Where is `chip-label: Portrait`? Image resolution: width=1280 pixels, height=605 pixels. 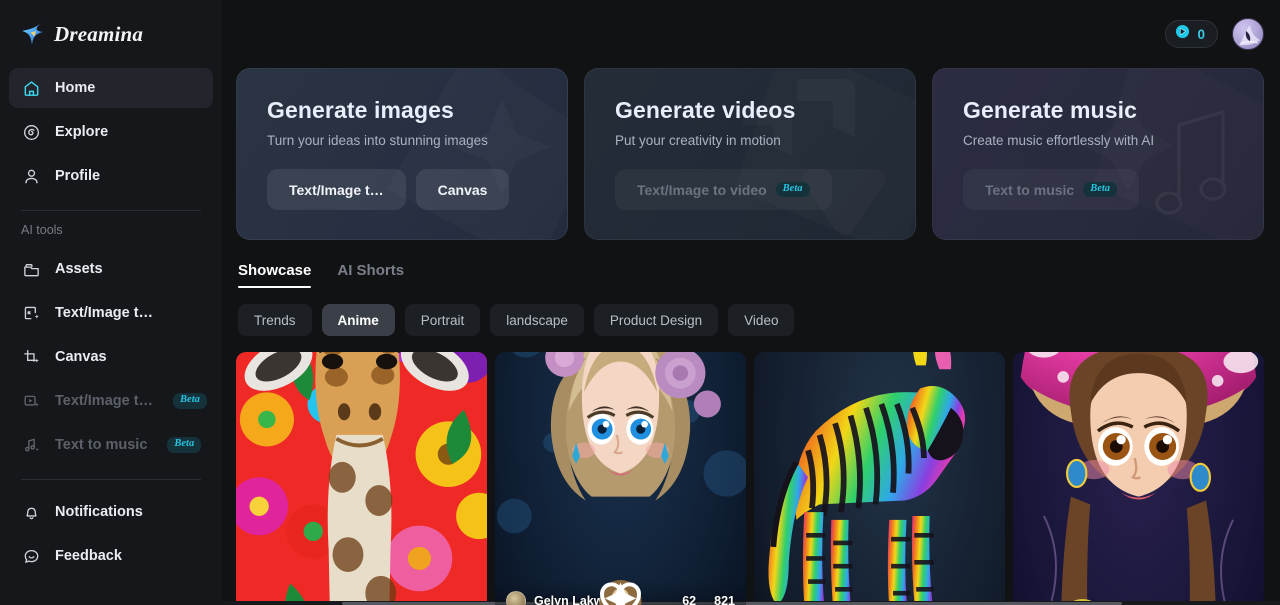
chip-label: Portrait is located at coordinates (442, 320).